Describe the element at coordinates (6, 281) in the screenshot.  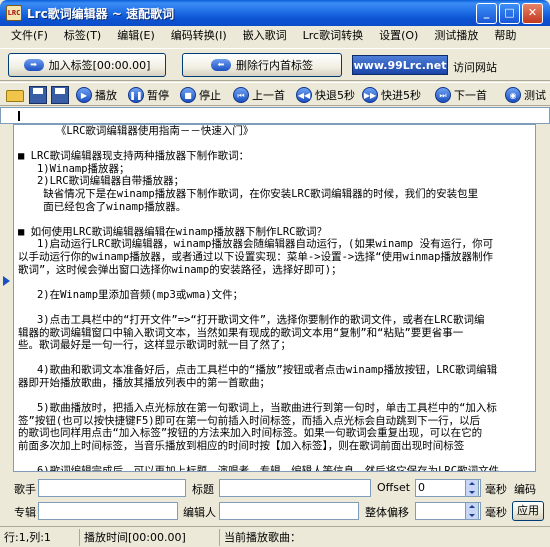
I see `current-line-arrow-icon` at that location.